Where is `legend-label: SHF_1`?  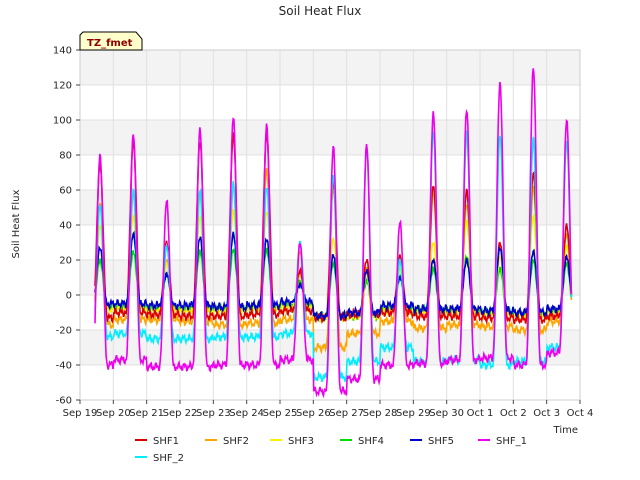
legend-label: SHF_1 is located at coordinates (511, 441).